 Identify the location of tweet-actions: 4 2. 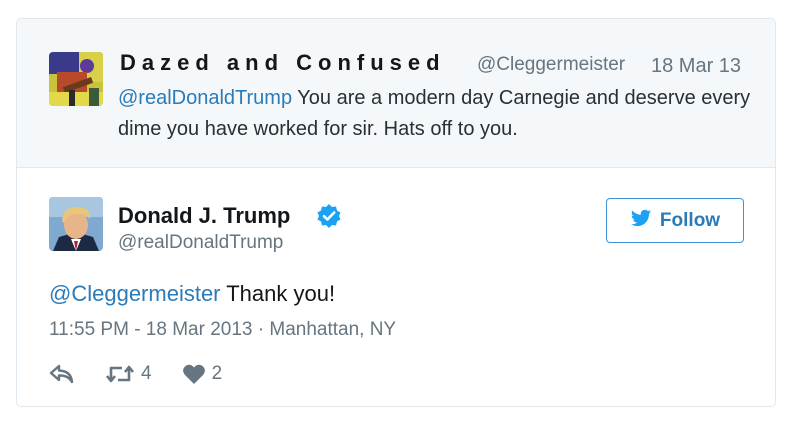
(135, 374).